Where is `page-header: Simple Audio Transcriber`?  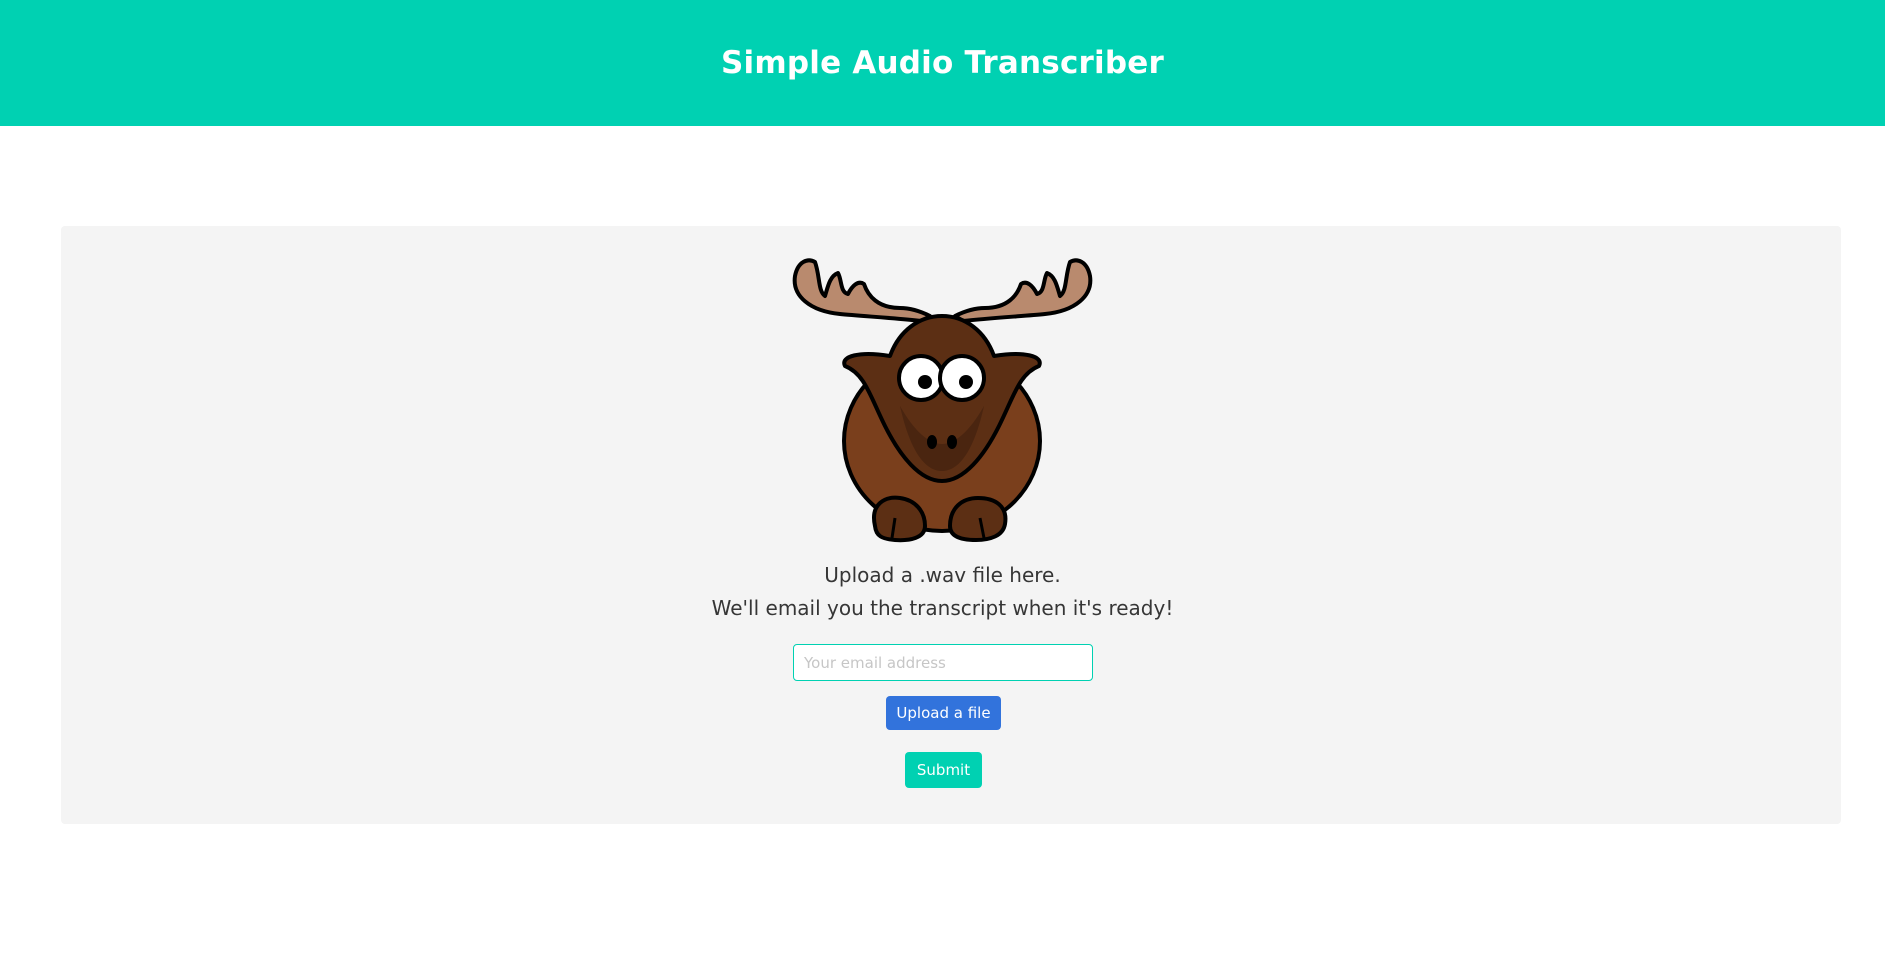
page-header: Simple Audio Transcriber is located at coordinates (942, 63).